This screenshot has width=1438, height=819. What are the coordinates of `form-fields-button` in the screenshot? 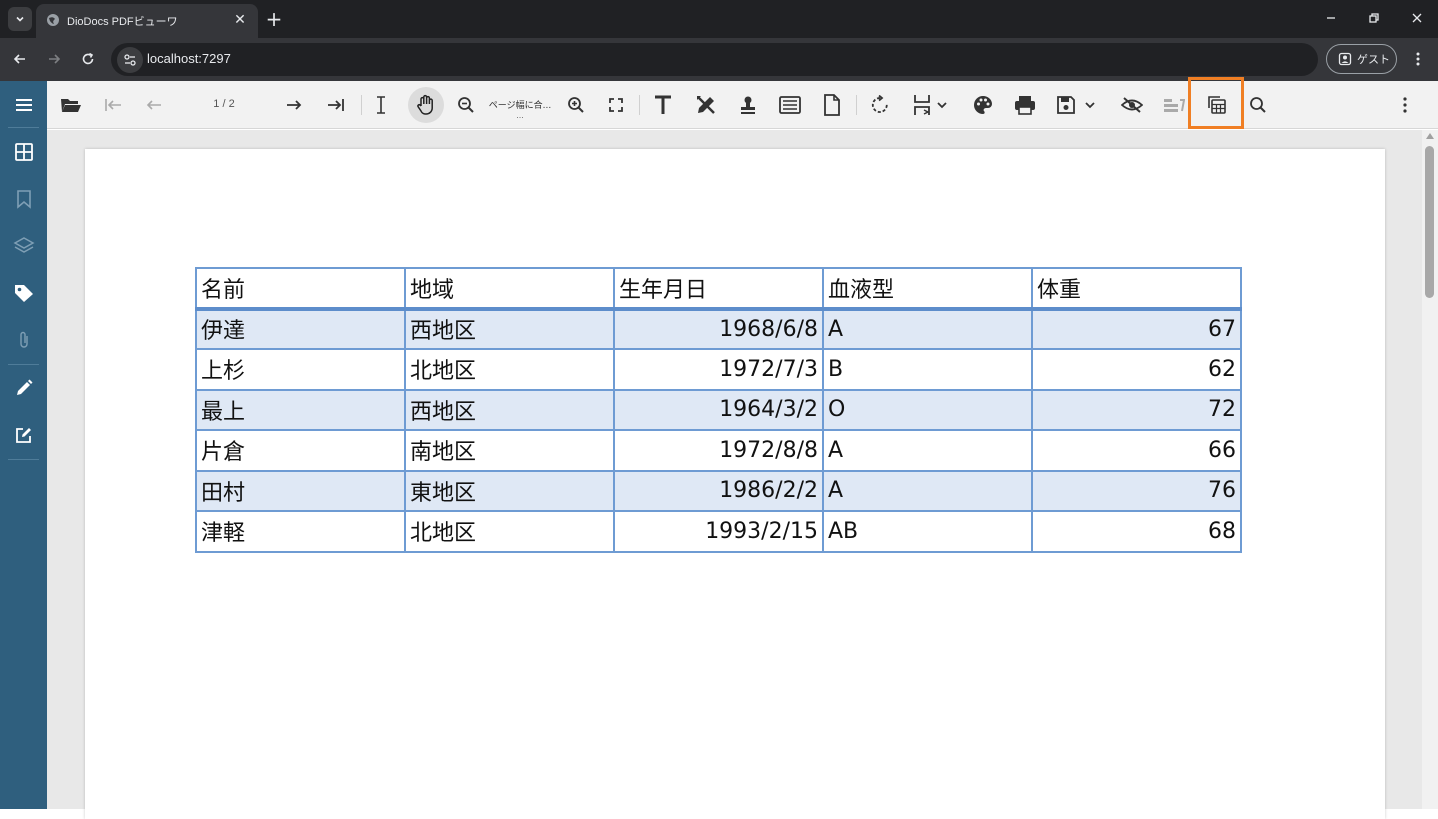 It's located at (790, 105).